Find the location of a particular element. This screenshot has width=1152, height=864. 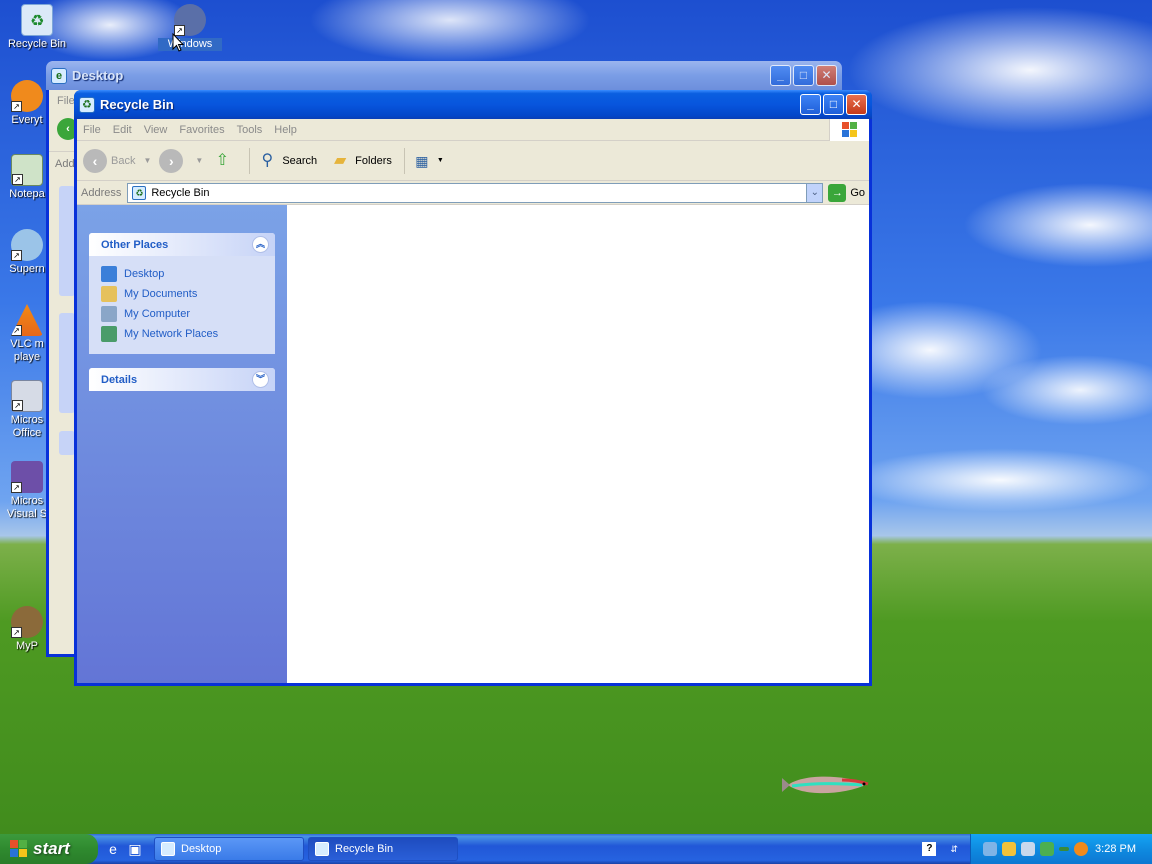

address-field: ♻ ⌄ is located at coordinates (475, 192).